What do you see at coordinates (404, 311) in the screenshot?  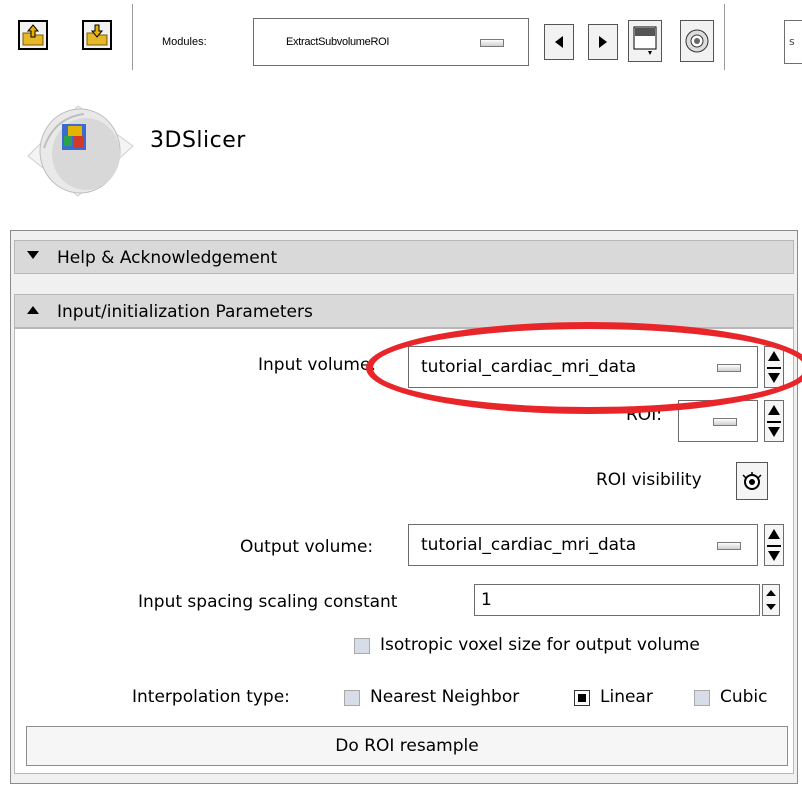 I see `input-parameters-header: Input/initialization Parameters` at bounding box center [404, 311].